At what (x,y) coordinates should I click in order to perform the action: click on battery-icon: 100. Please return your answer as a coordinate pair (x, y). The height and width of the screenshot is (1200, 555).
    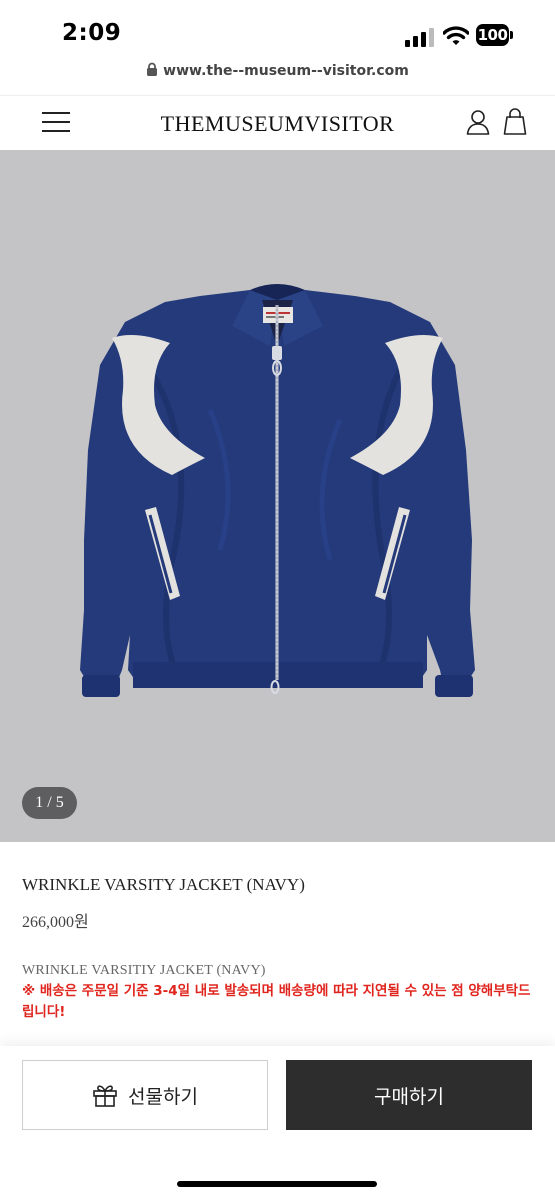
    Looking at the image, I should click on (495, 36).